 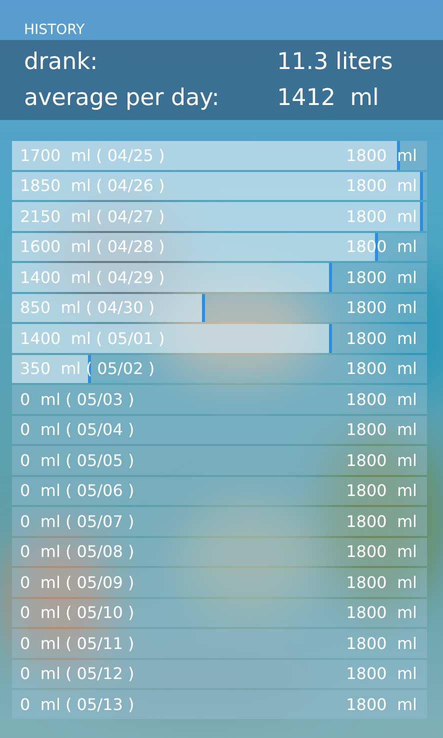 What do you see at coordinates (87, 308) in the screenshot?
I see `day-amount: 850 ml ( 04/30 )` at bounding box center [87, 308].